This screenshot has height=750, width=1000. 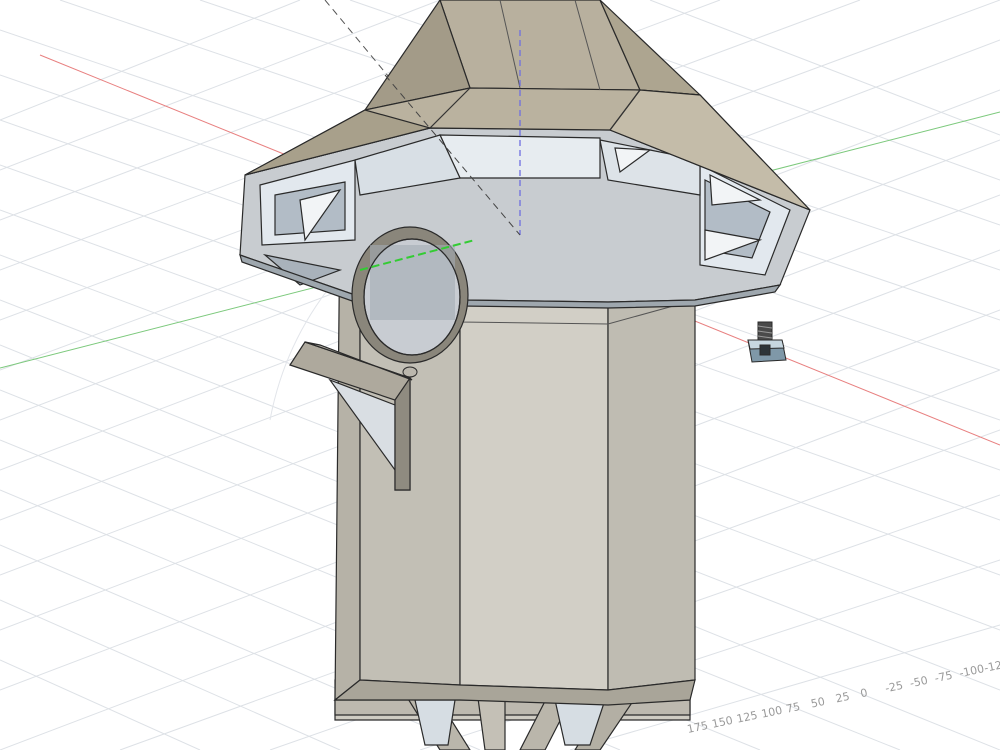 What do you see at coordinates (943, 677) in the screenshot?
I see `ruler-label: -75` at bounding box center [943, 677].